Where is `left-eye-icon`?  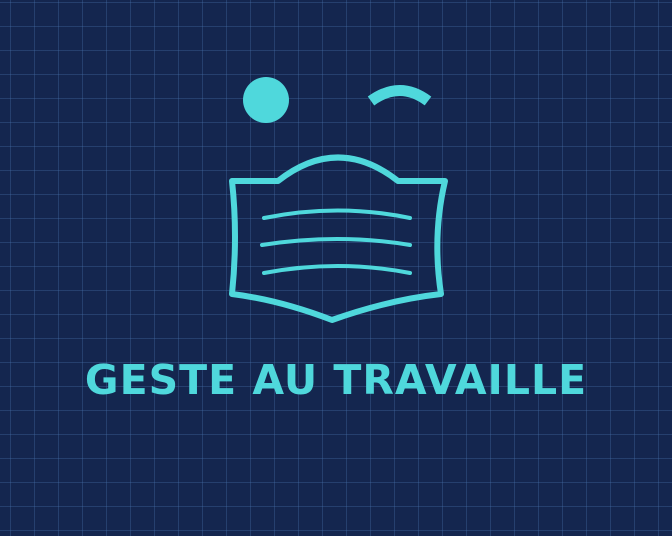 left-eye-icon is located at coordinates (266, 100).